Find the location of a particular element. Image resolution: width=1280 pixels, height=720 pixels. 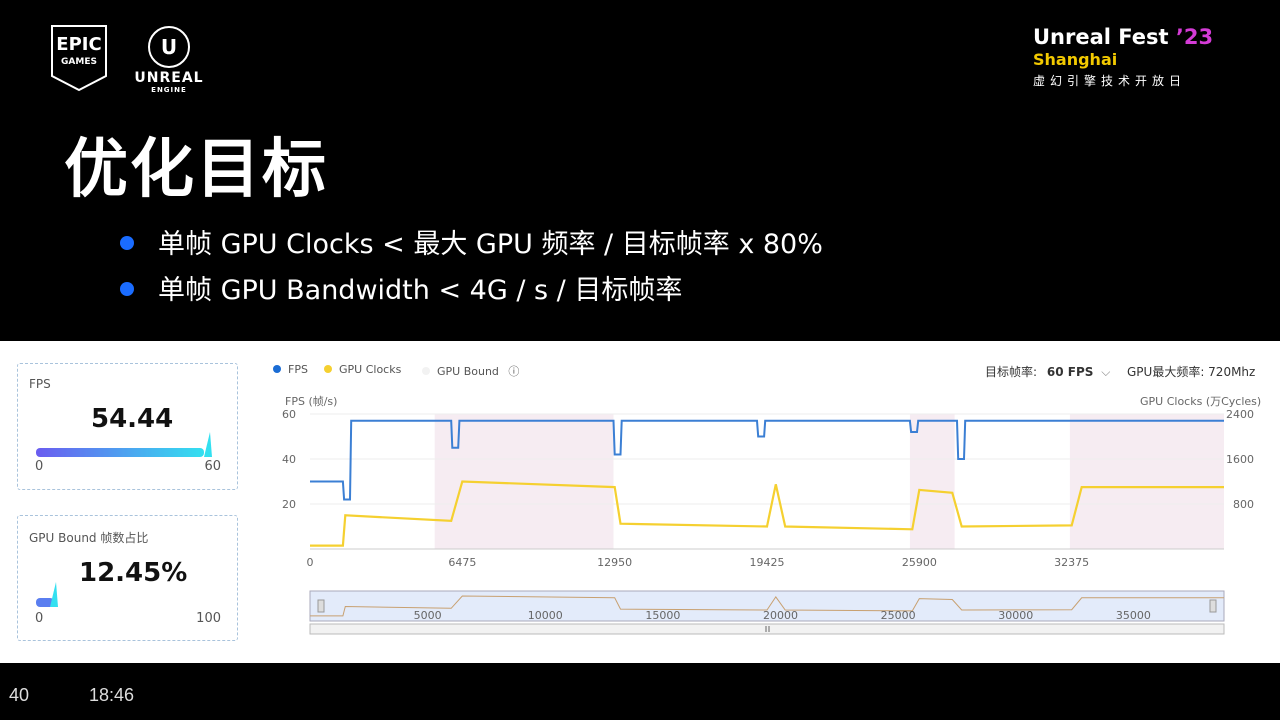

fps-card: FPS 54.44 0 60 is located at coordinates (127, 426).